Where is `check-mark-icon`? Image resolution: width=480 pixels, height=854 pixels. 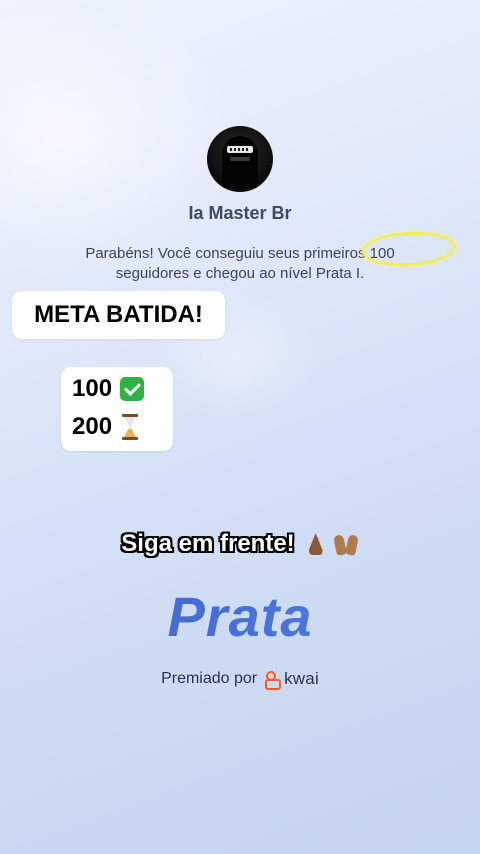 check-mark-icon is located at coordinates (132, 389).